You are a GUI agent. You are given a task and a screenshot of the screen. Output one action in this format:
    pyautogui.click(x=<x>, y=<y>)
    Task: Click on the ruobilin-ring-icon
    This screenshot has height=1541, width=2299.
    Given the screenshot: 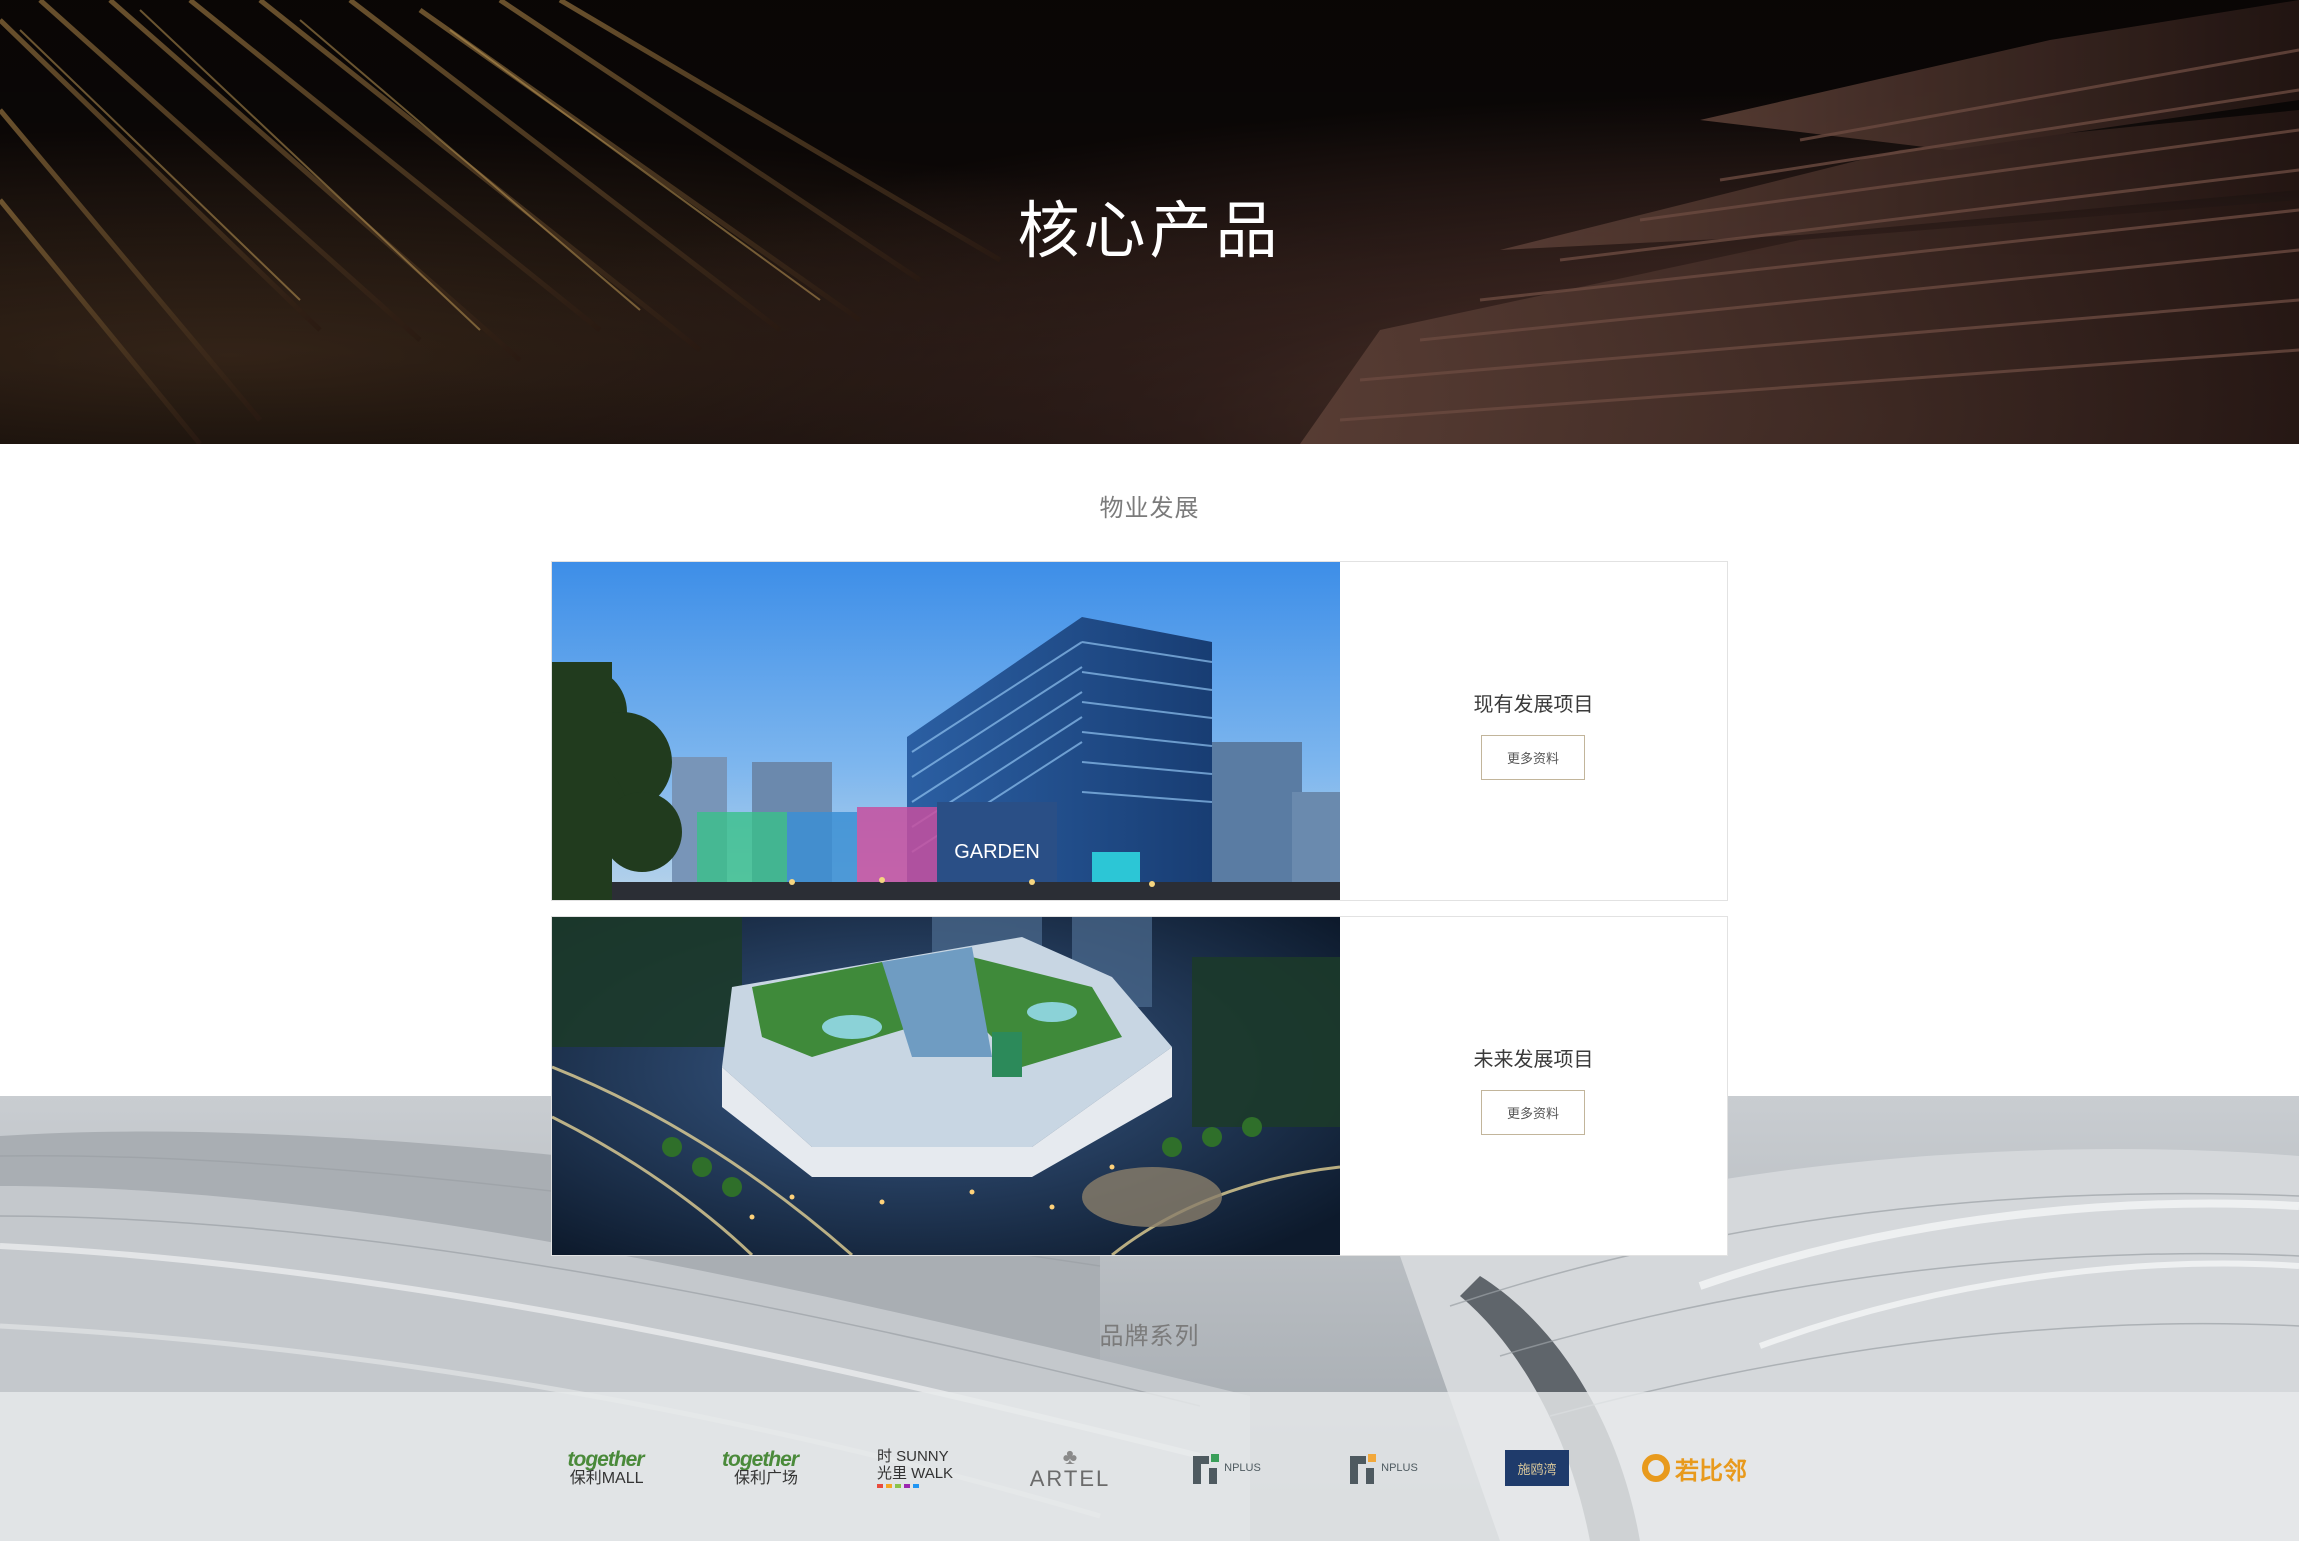 What is the action you would take?
    pyautogui.click(x=1656, y=1468)
    